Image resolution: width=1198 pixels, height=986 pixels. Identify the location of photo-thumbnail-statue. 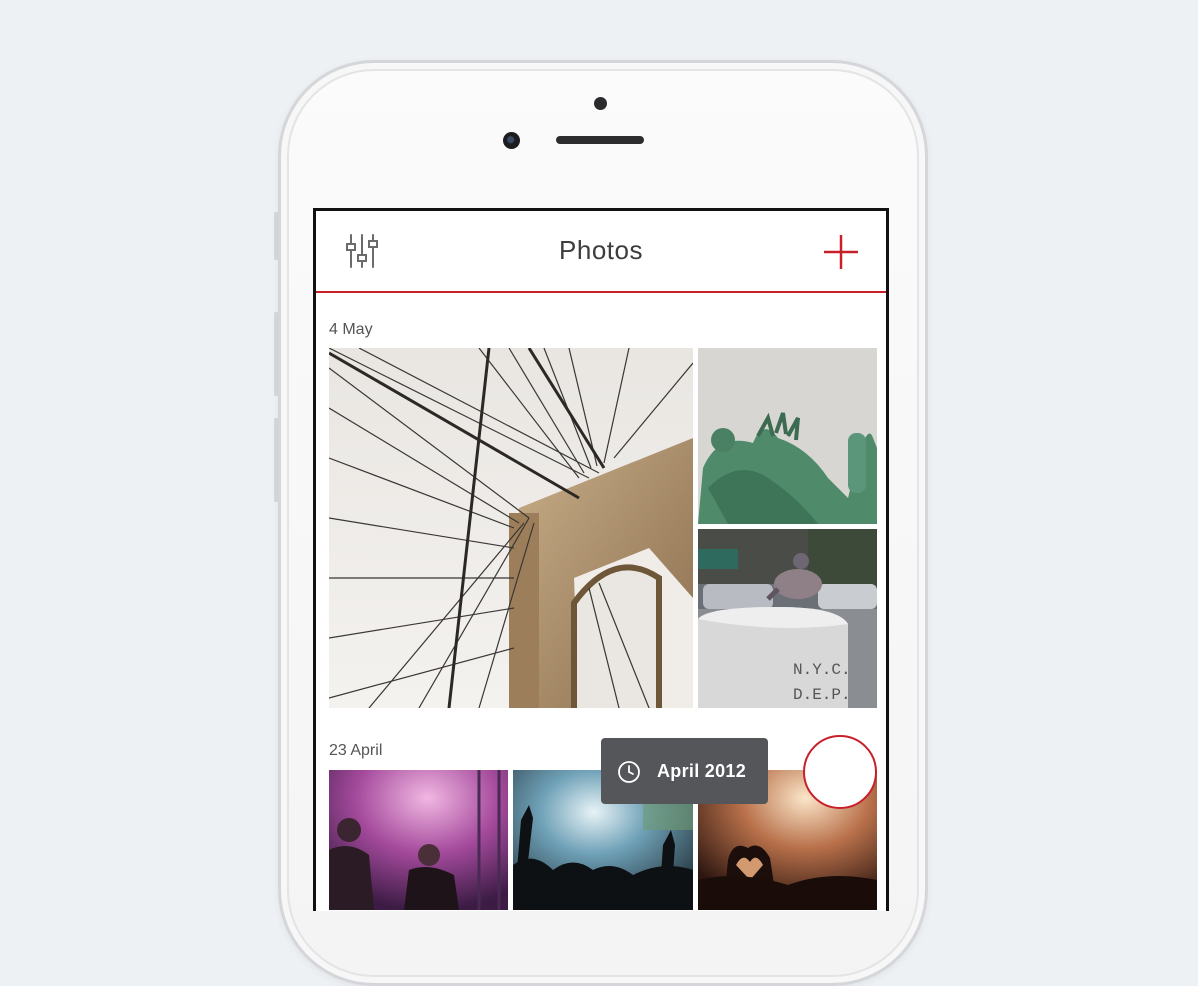
(787, 436).